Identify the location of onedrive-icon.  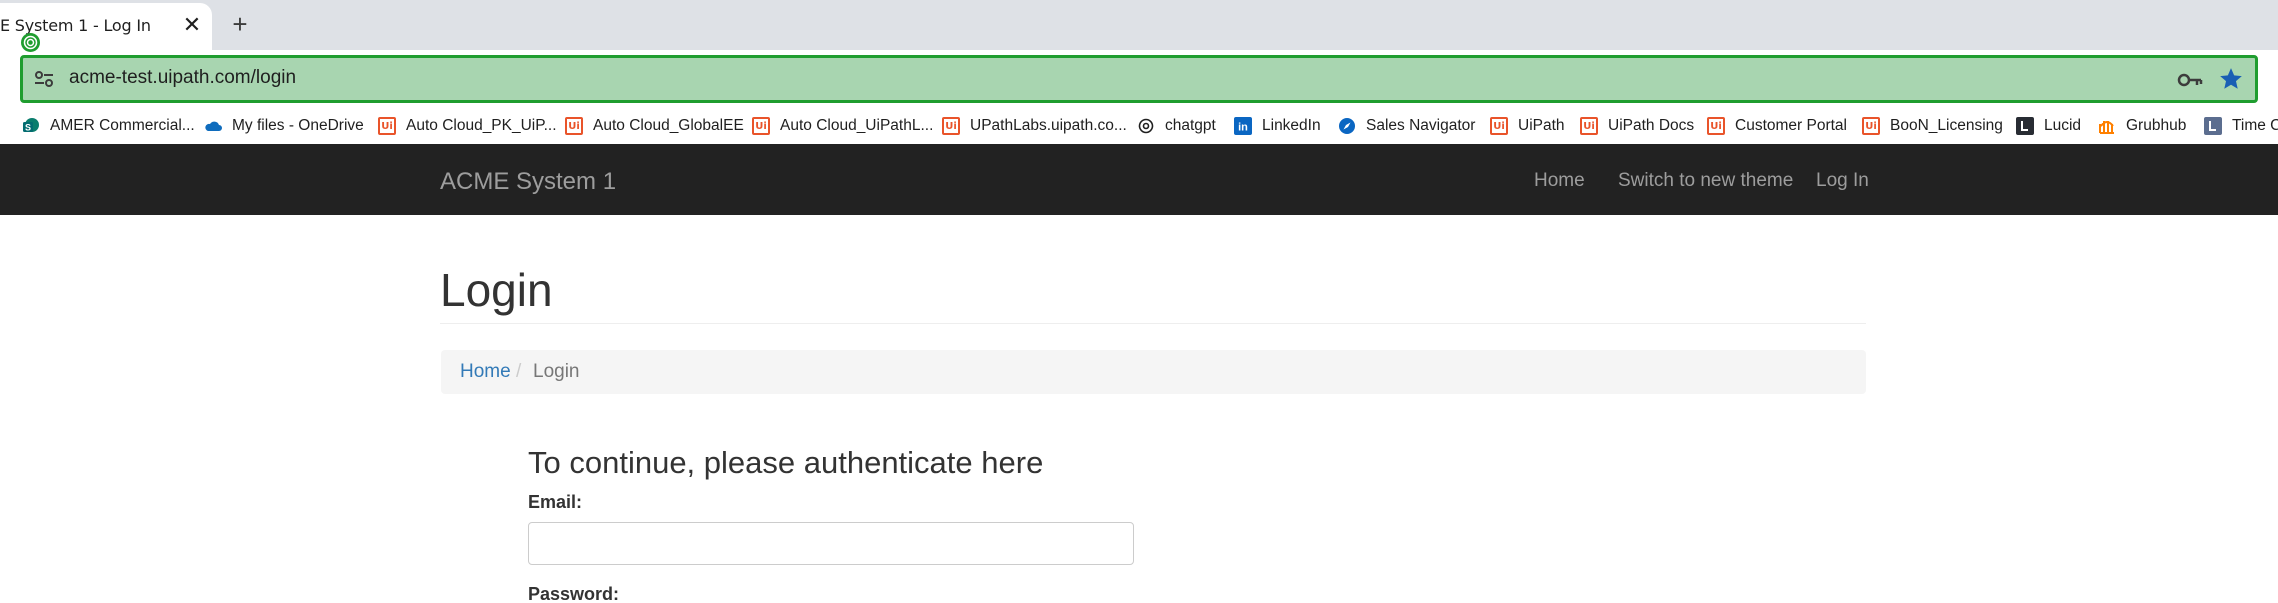
(213, 126).